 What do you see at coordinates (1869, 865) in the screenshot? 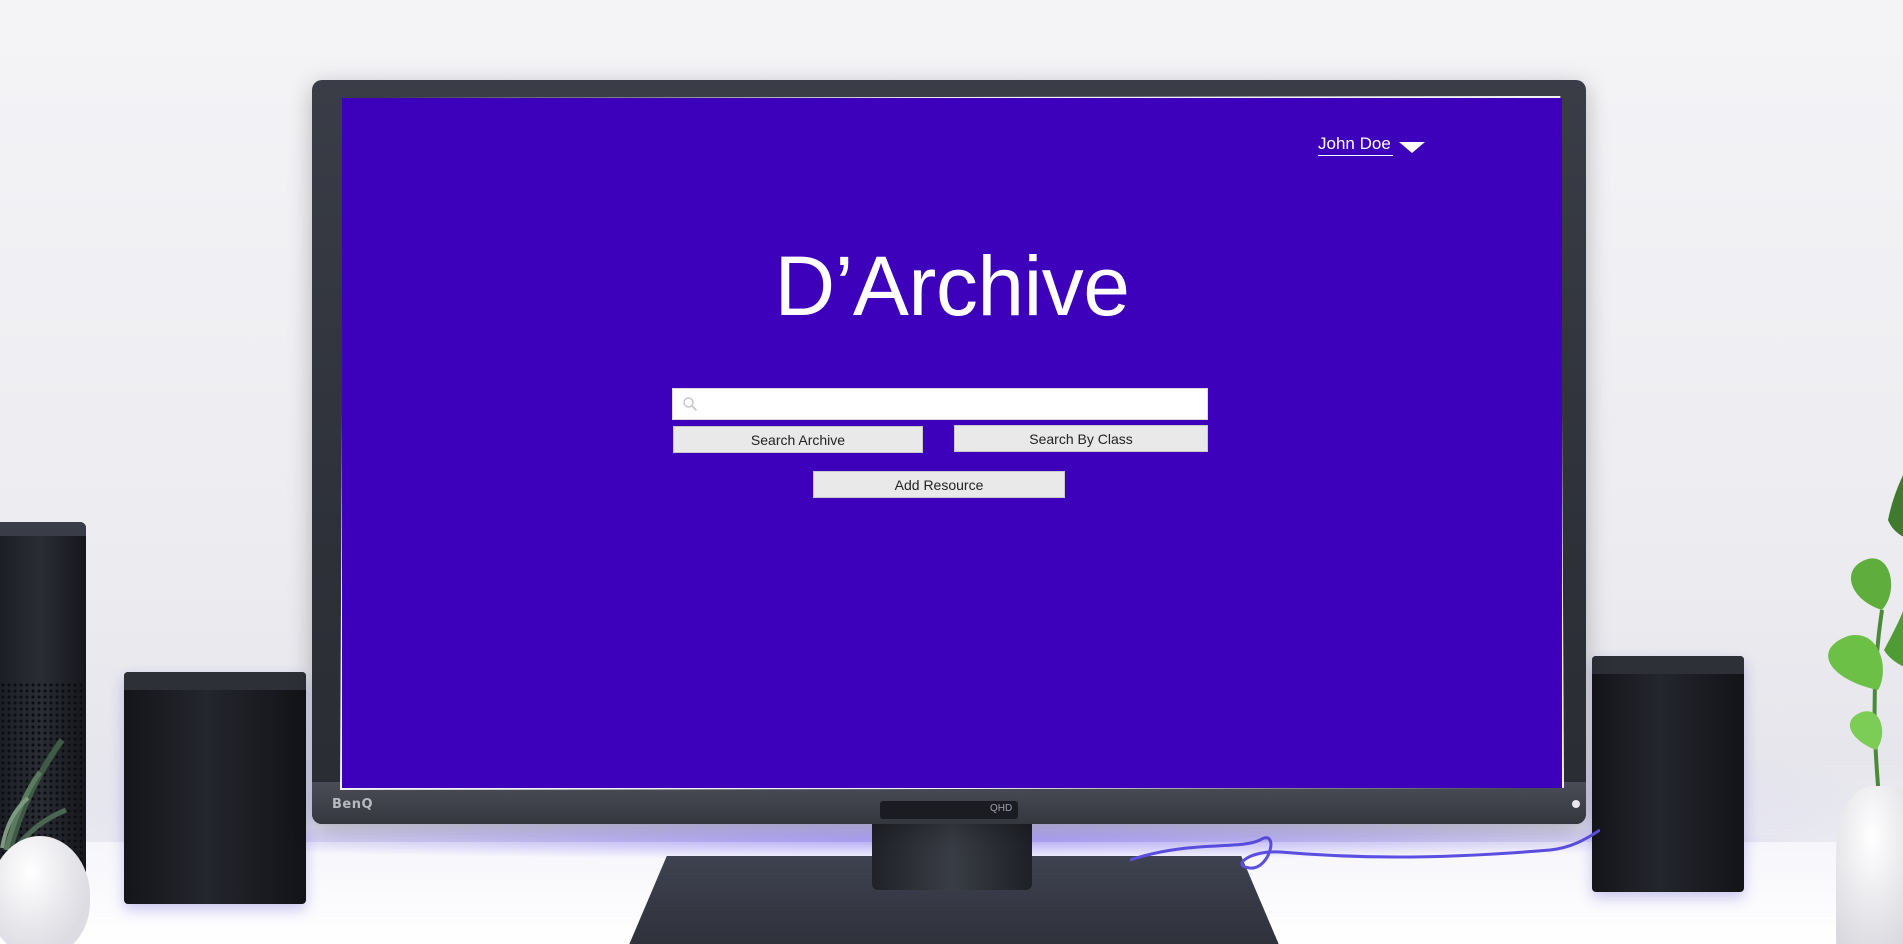
I see `right-plant-pot` at bounding box center [1869, 865].